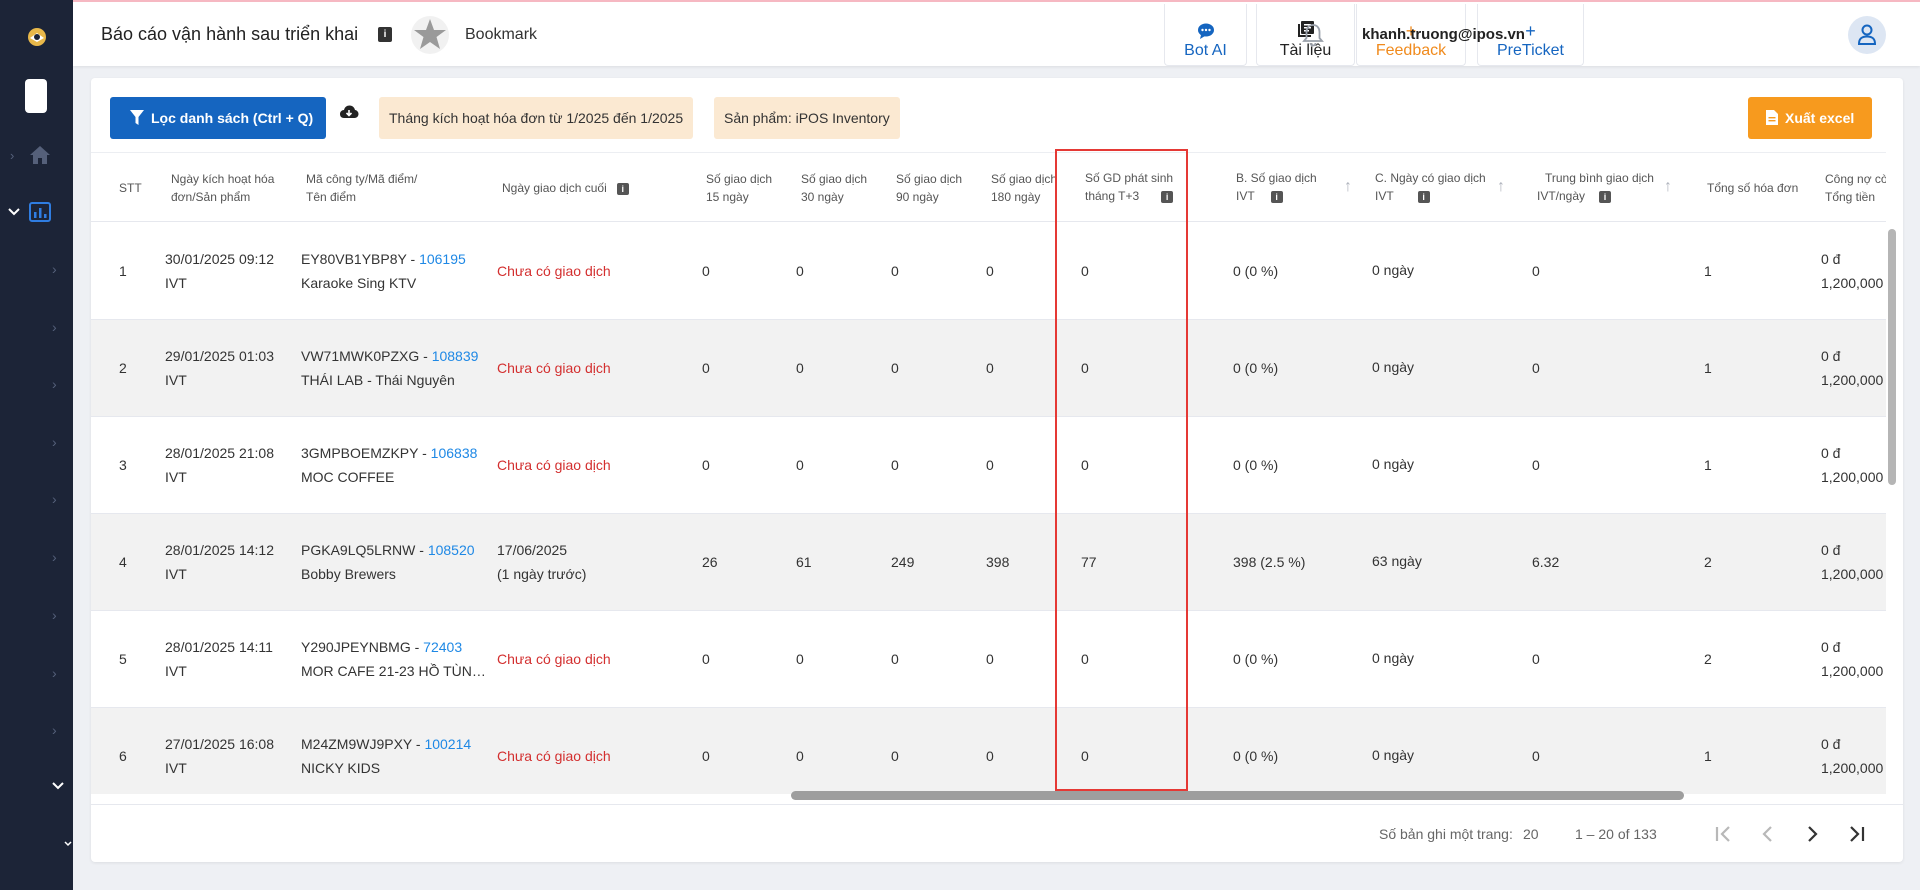 The width and height of the screenshot is (1920, 890). I want to click on point-id-link: 108520, so click(451, 550).